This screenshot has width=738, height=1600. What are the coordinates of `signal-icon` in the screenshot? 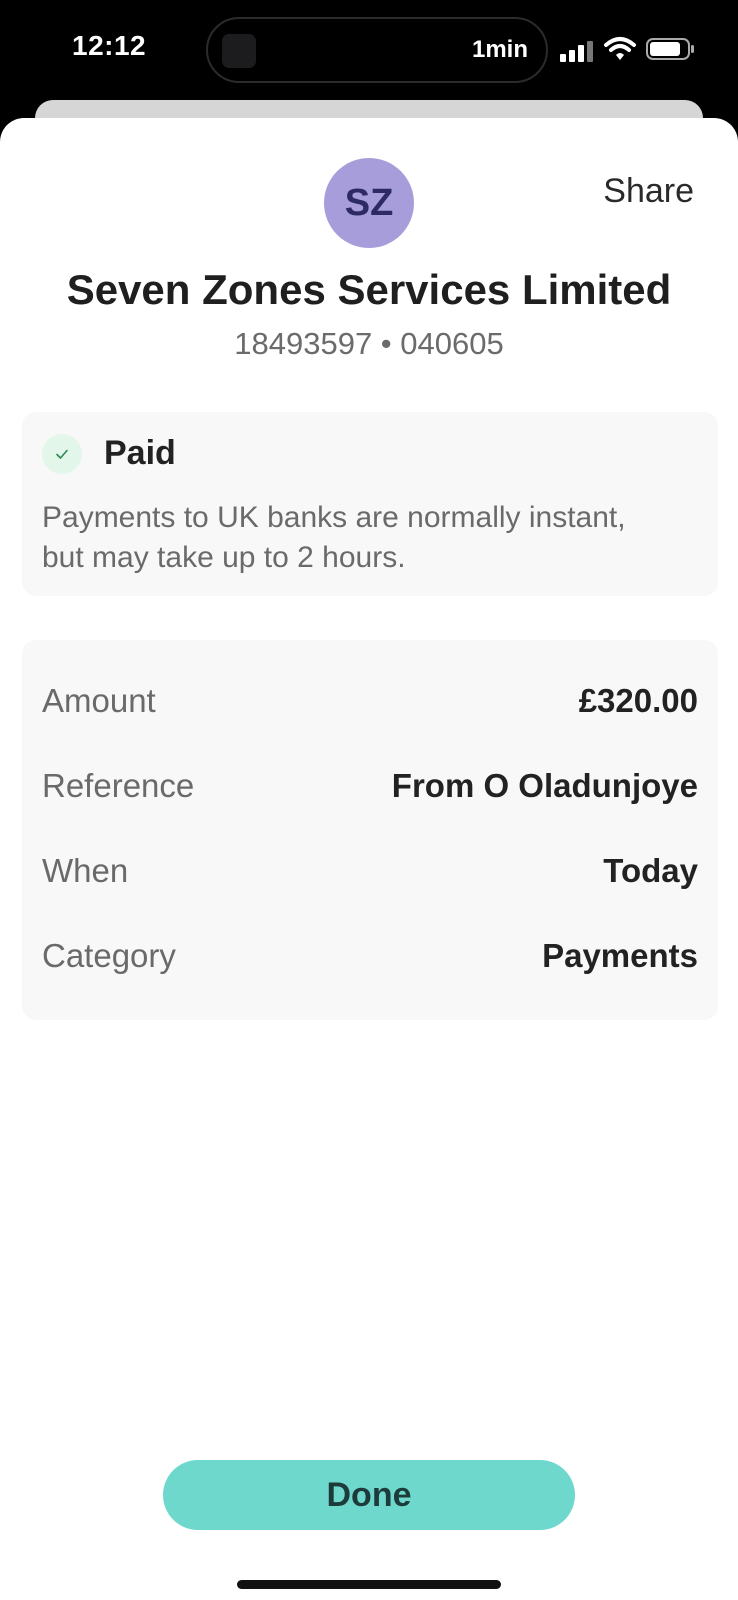 It's located at (576, 51).